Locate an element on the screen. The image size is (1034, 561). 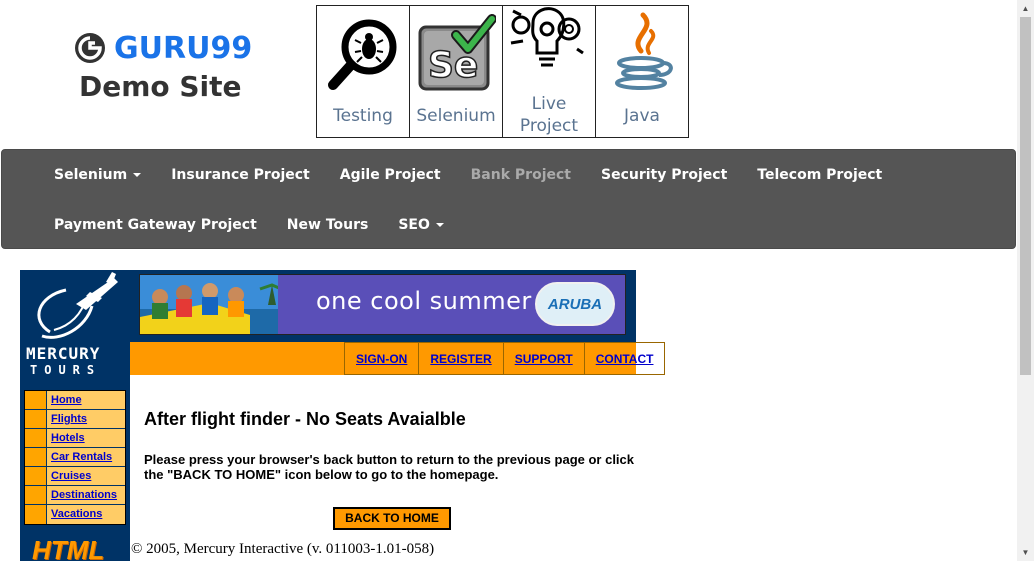
side-menu-item: Vacations is located at coordinates (75, 514).